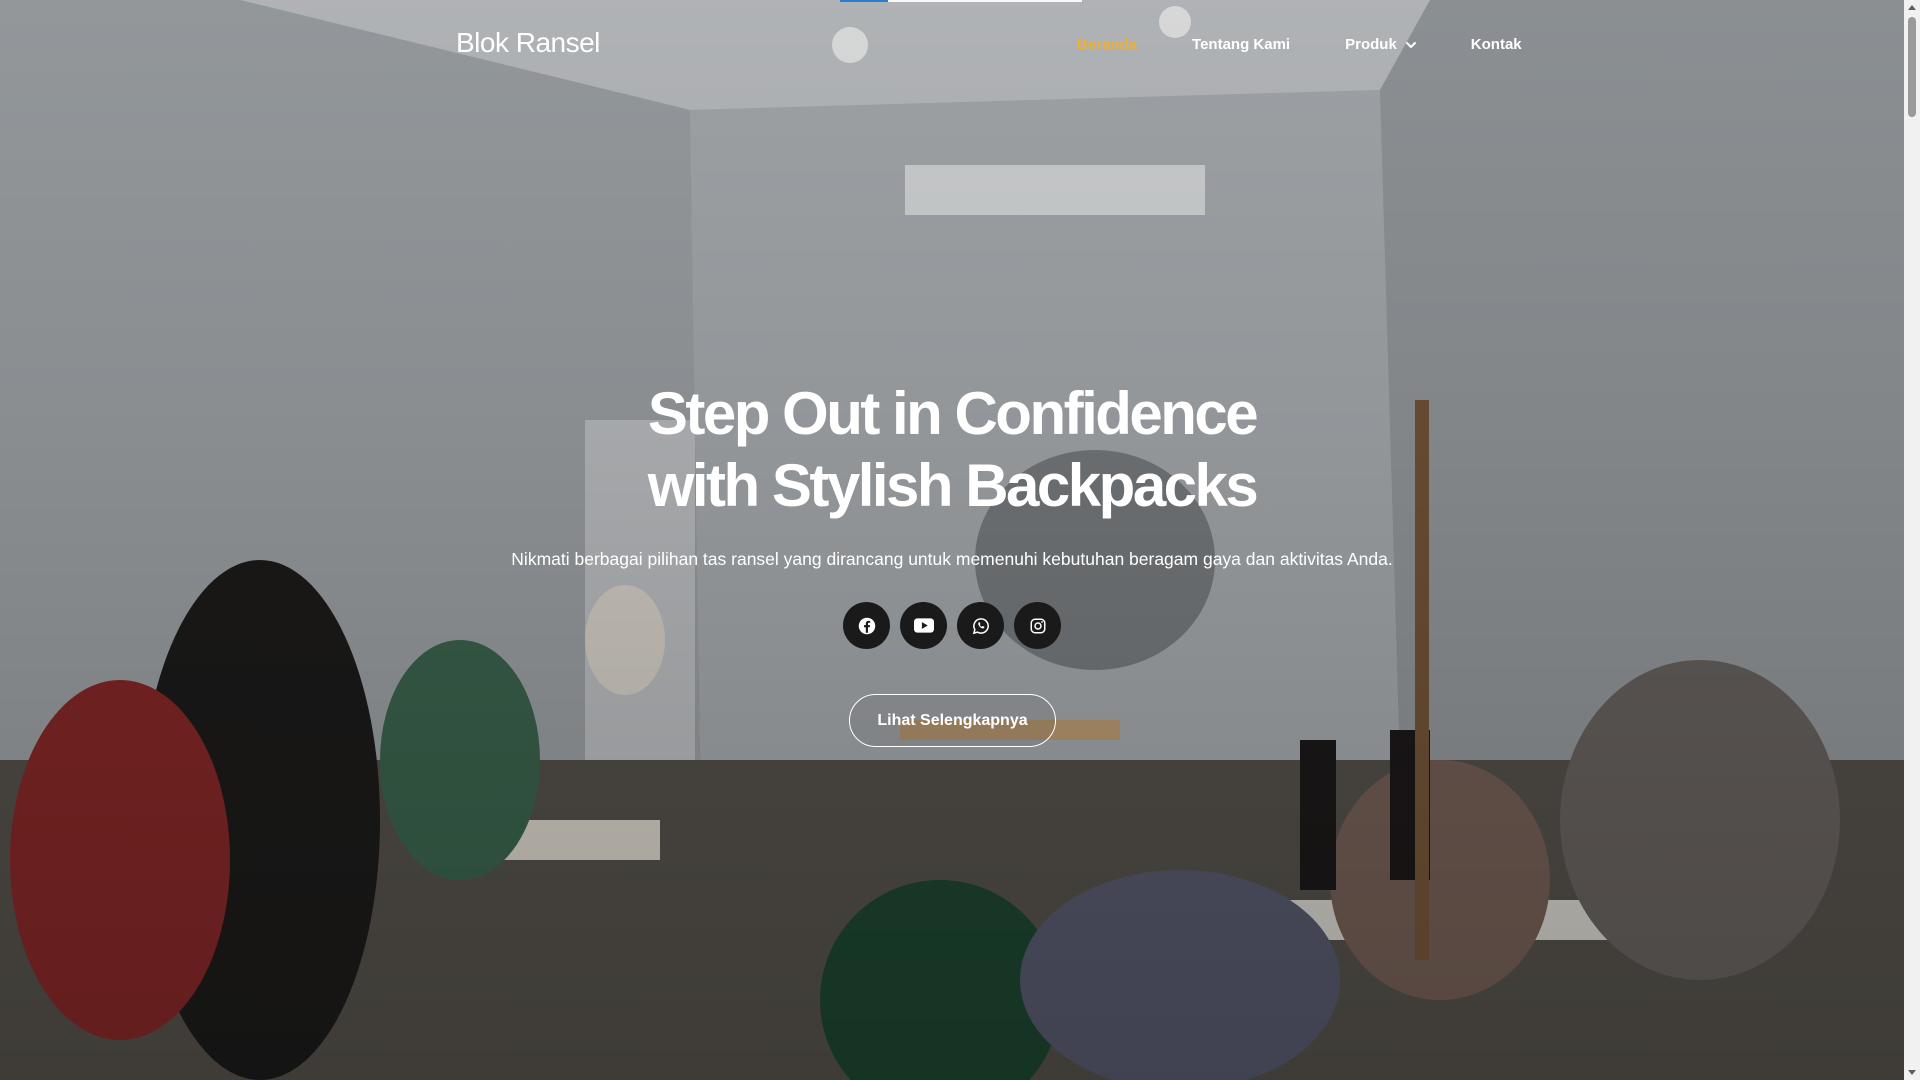 The width and height of the screenshot is (1920, 1080). I want to click on scrollbar-thumb, so click(1912, 67).